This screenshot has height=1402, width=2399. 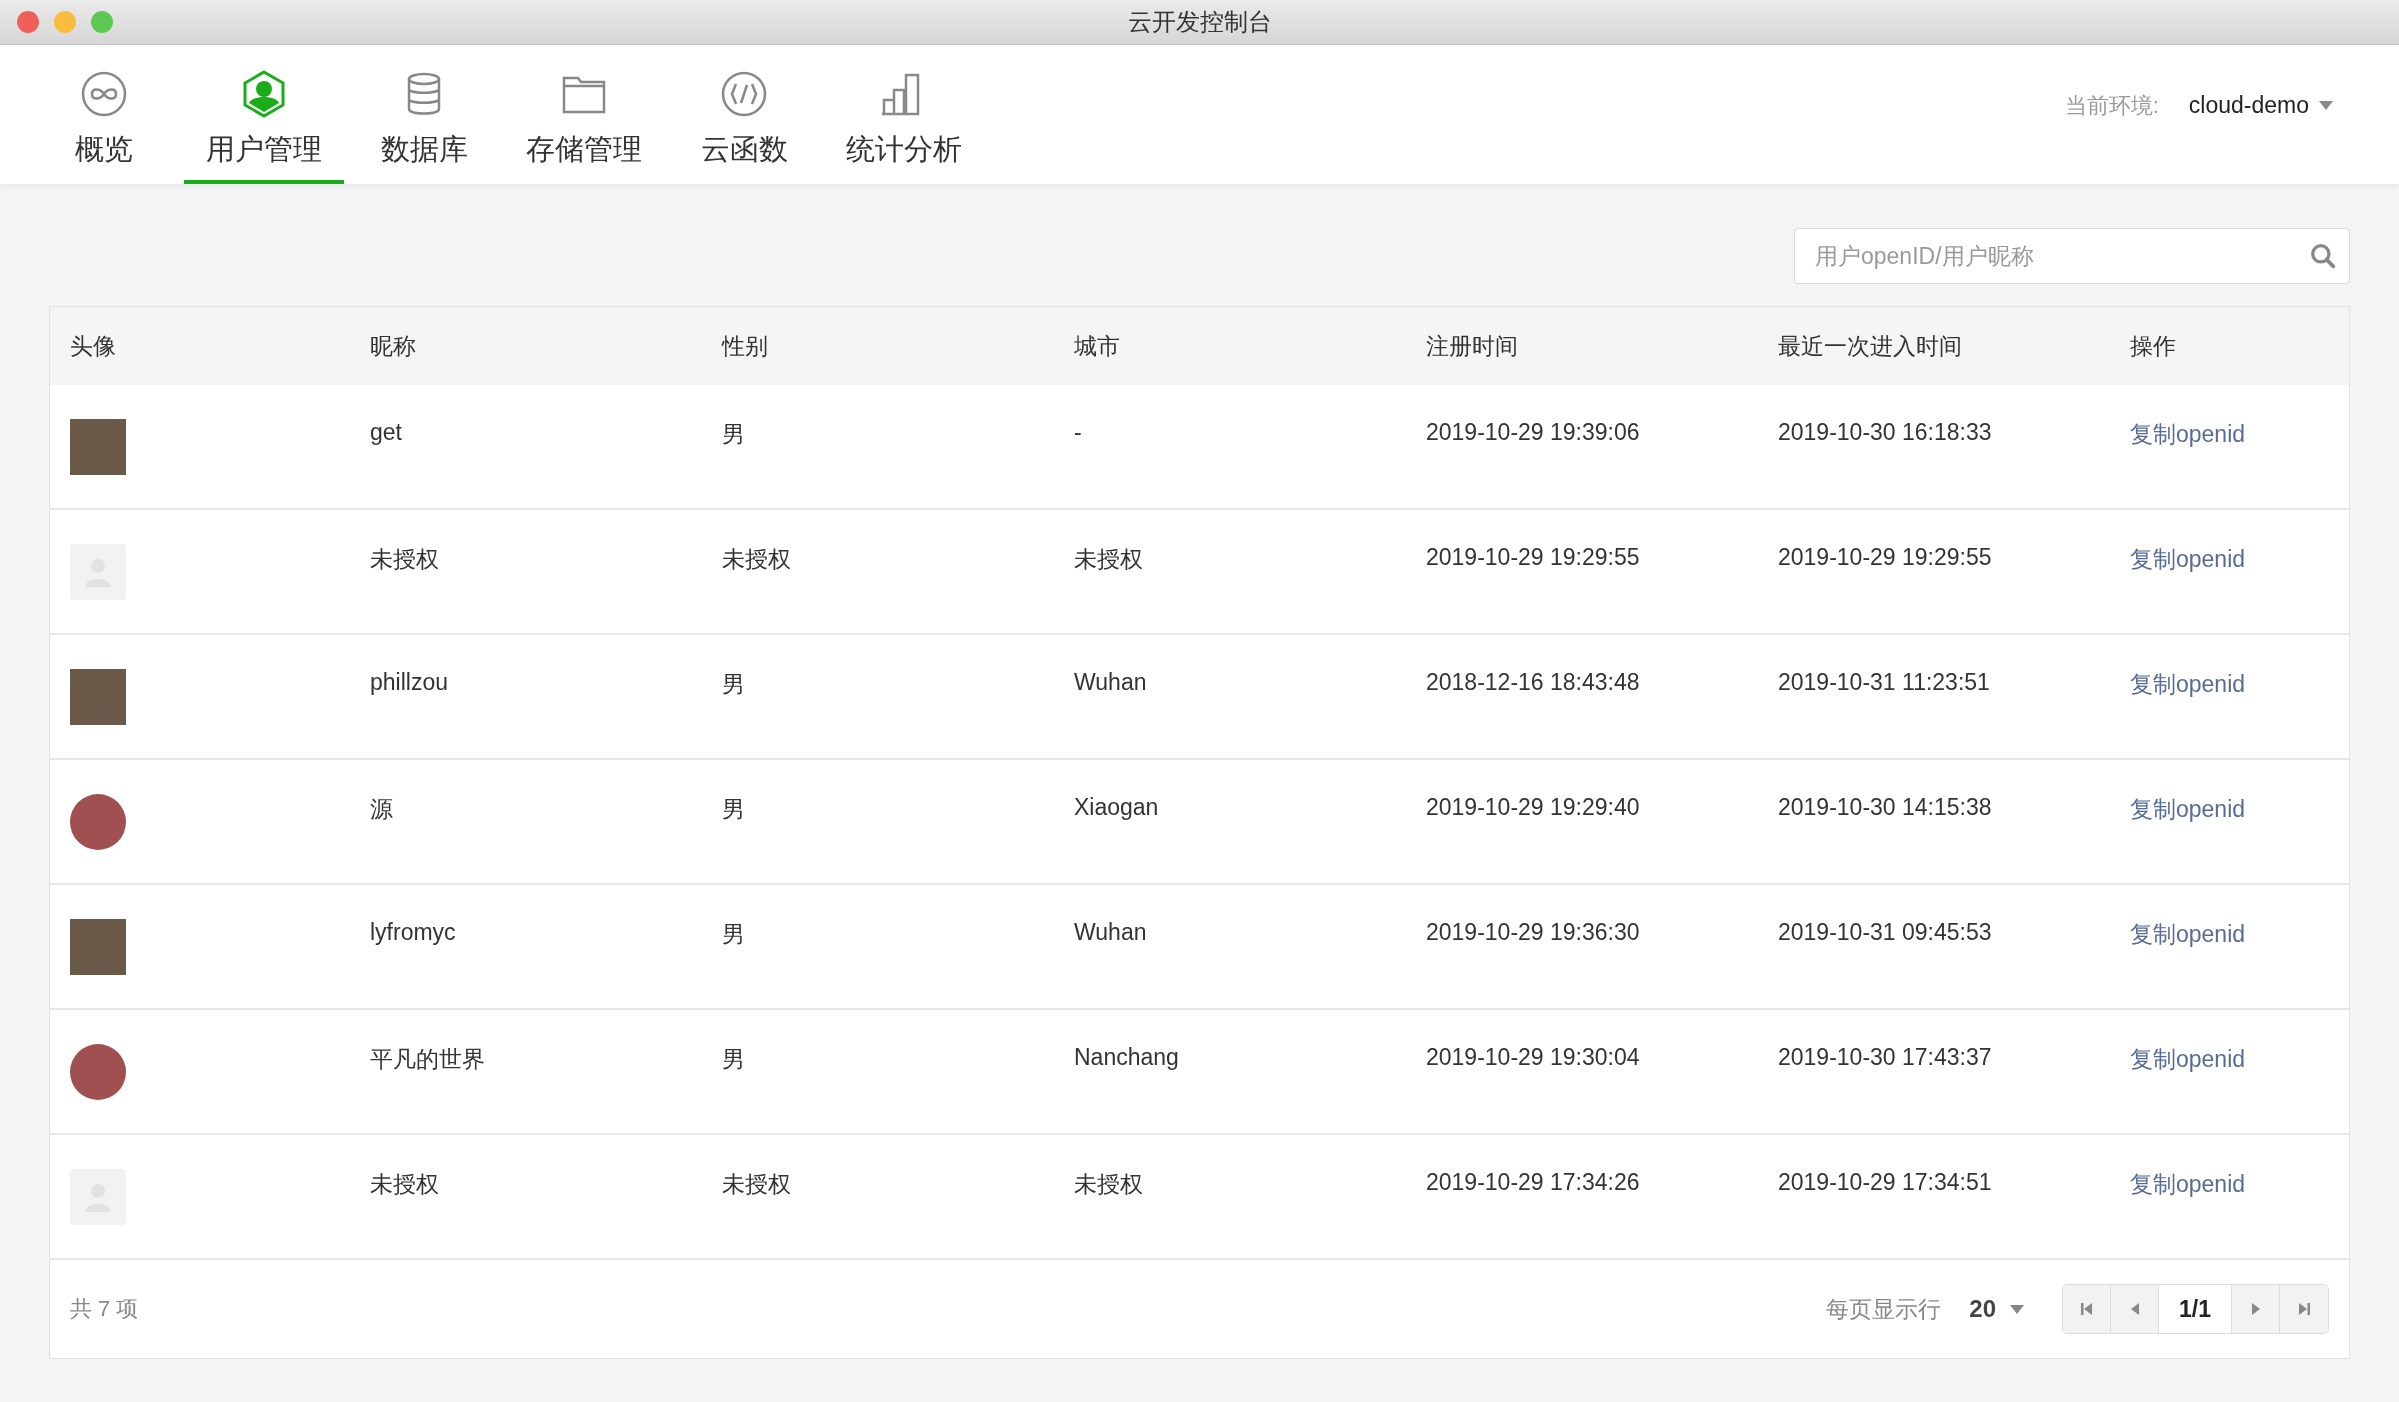 What do you see at coordinates (1533, 1182) in the screenshot?
I see `table-cell-text: 2019-10-29 17:34:26` at bounding box center [1533, 1182].